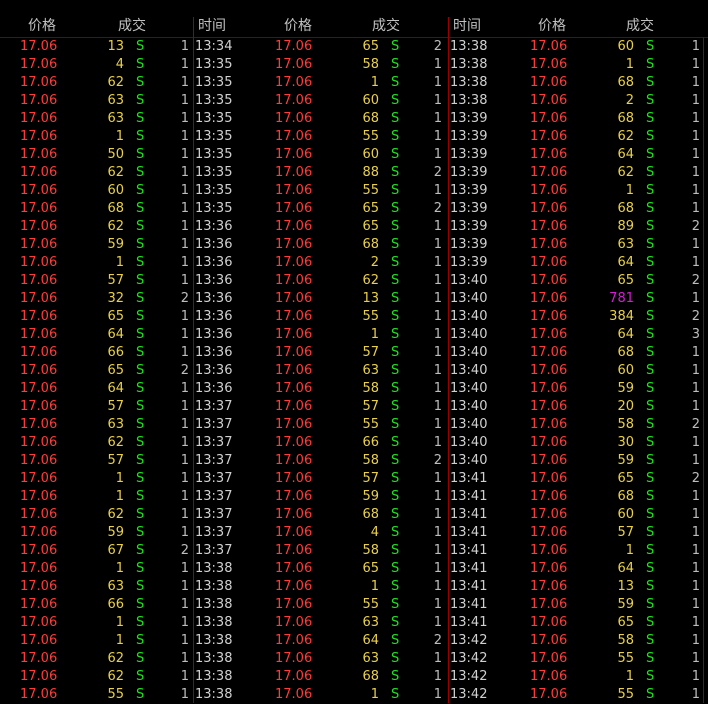  Describe the element at coordinates (370, 298) in the screenshot. I see `tick-volume: 13` at that location.